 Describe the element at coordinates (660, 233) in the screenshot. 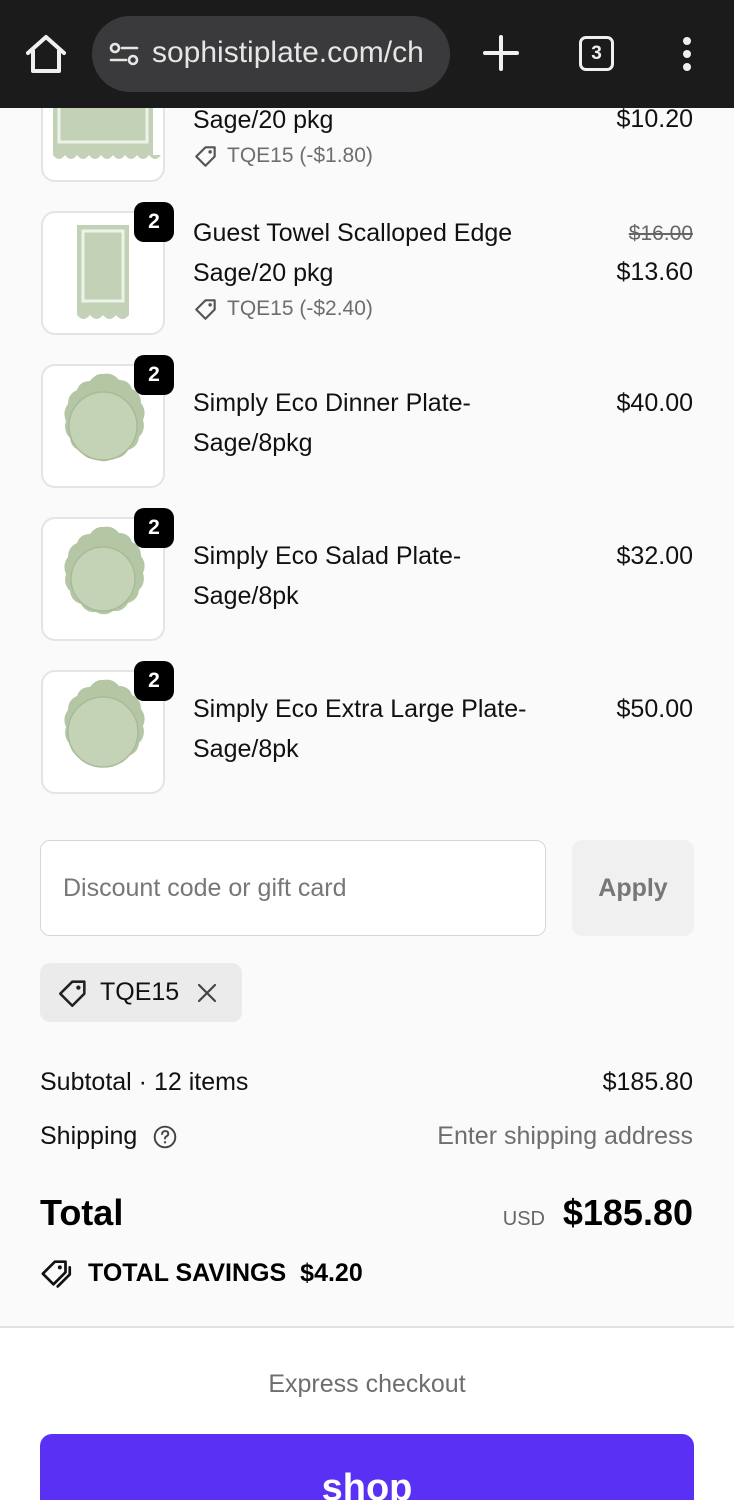

I see `item-original-price: $16.00` at that location.